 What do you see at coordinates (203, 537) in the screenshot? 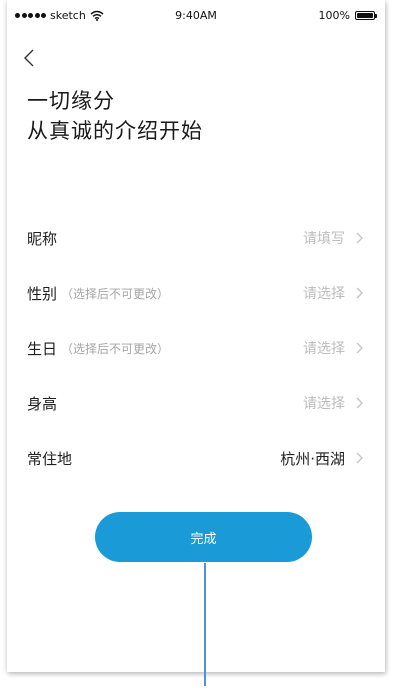
I see `done-button: 完成` at bounding box center [203, 537].